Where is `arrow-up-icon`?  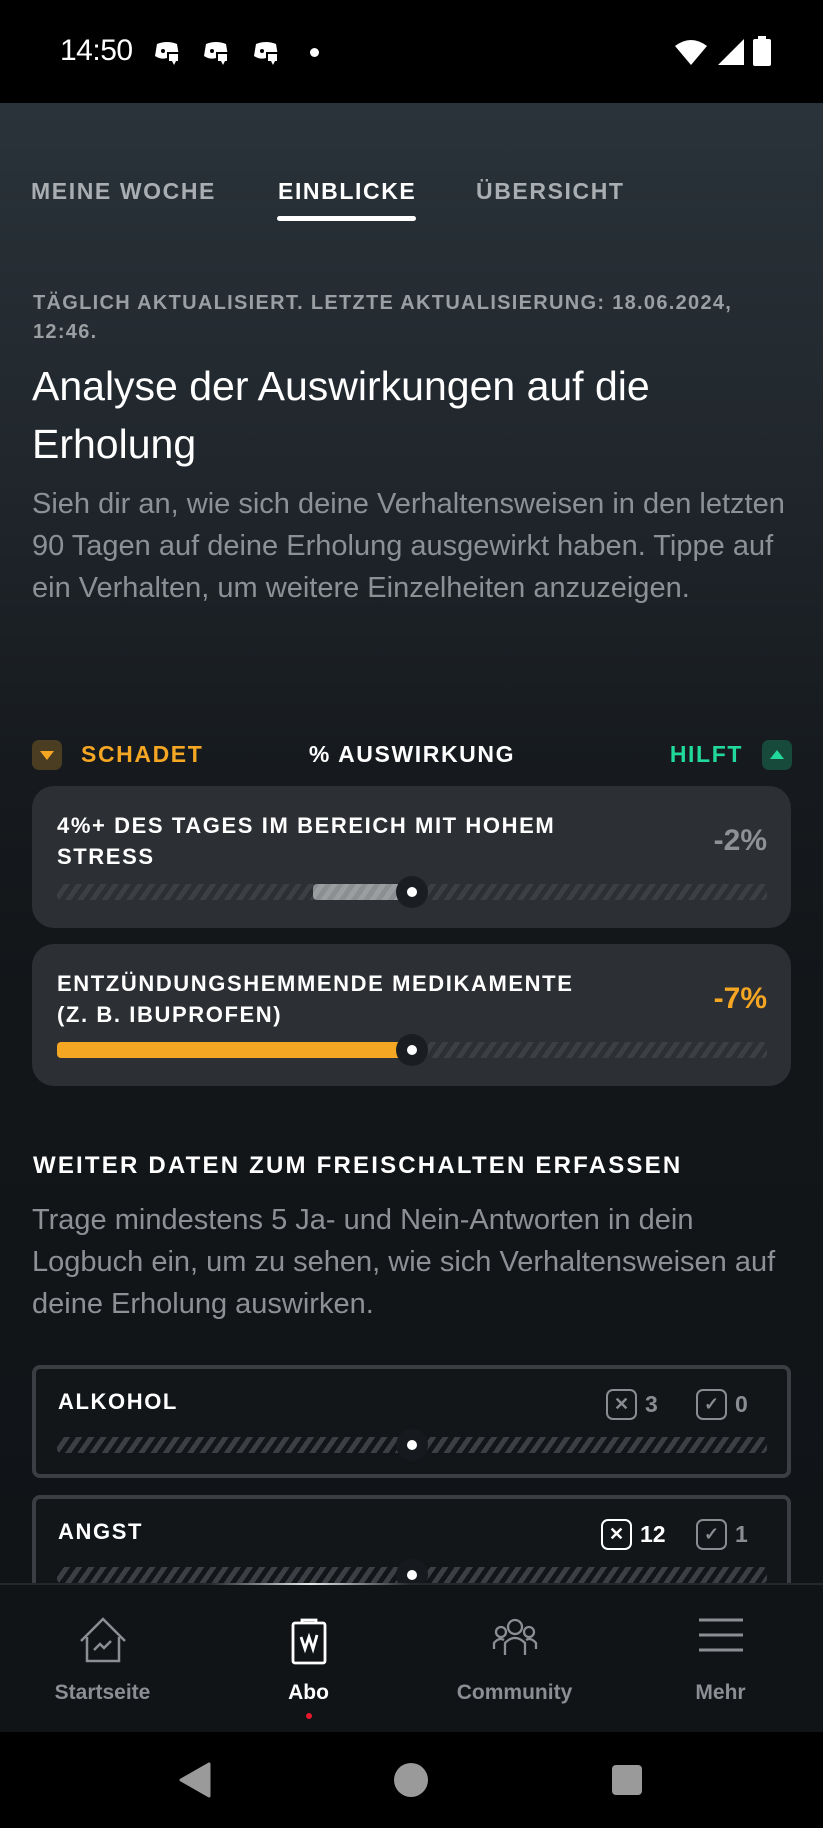
arrow-up-icon is located at coordinates (777, 754).